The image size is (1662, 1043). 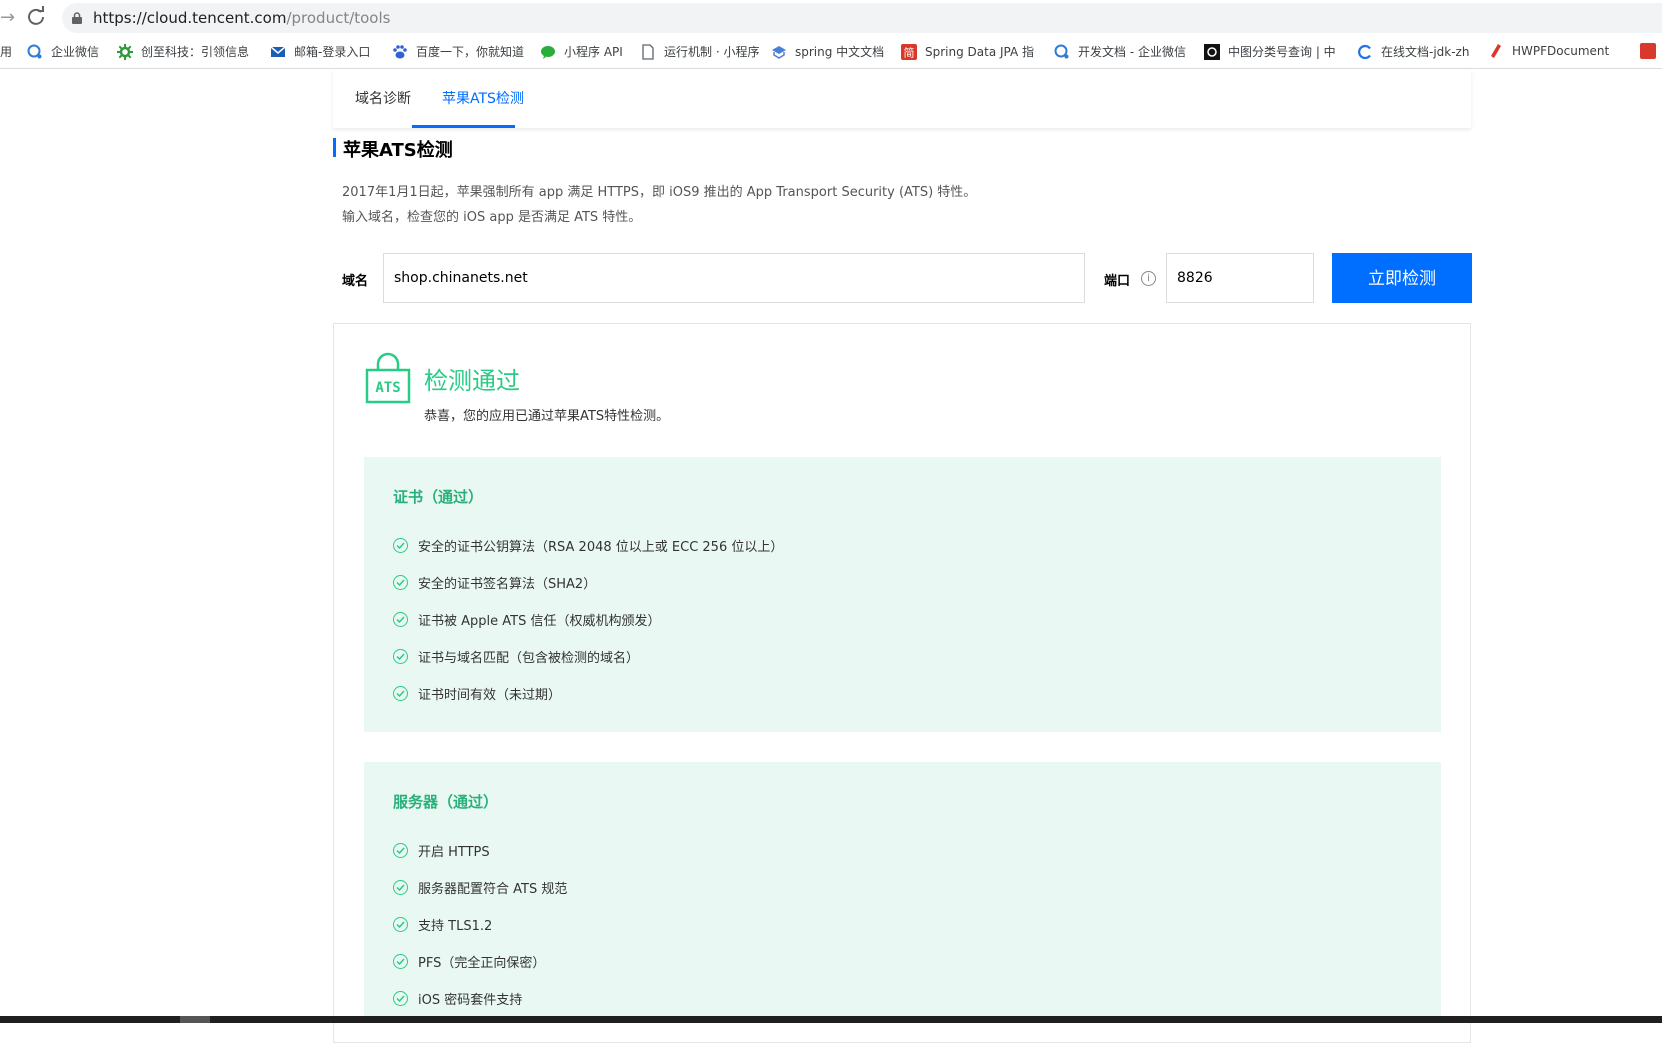 I want to click on check-item: 证书时间有效（未过期）, so click(x=477, y=693).